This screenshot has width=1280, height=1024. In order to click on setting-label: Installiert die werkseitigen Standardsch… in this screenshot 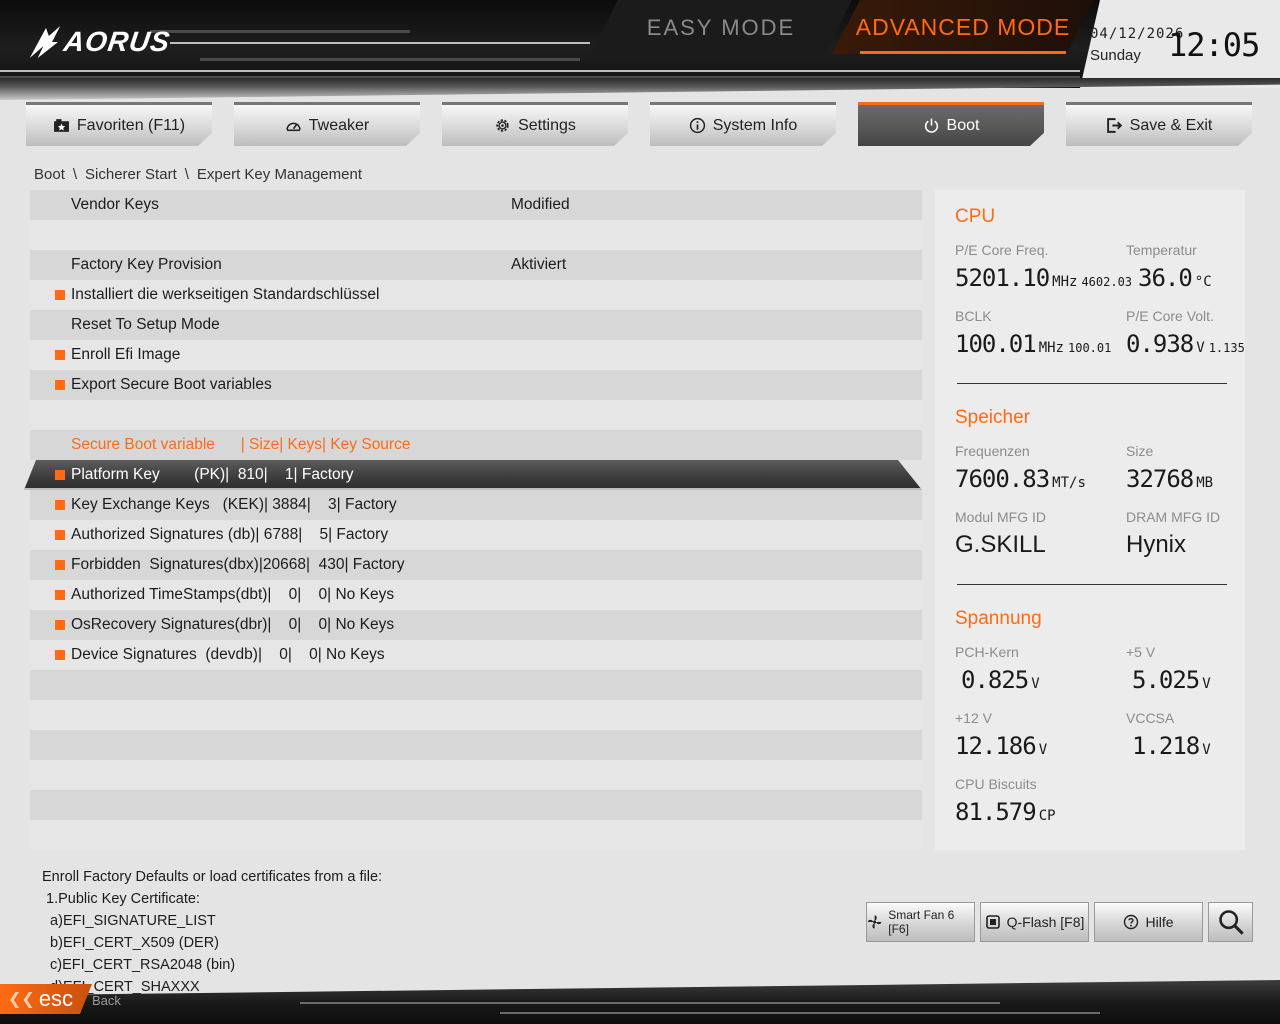, I will do `click(225, 294)`.